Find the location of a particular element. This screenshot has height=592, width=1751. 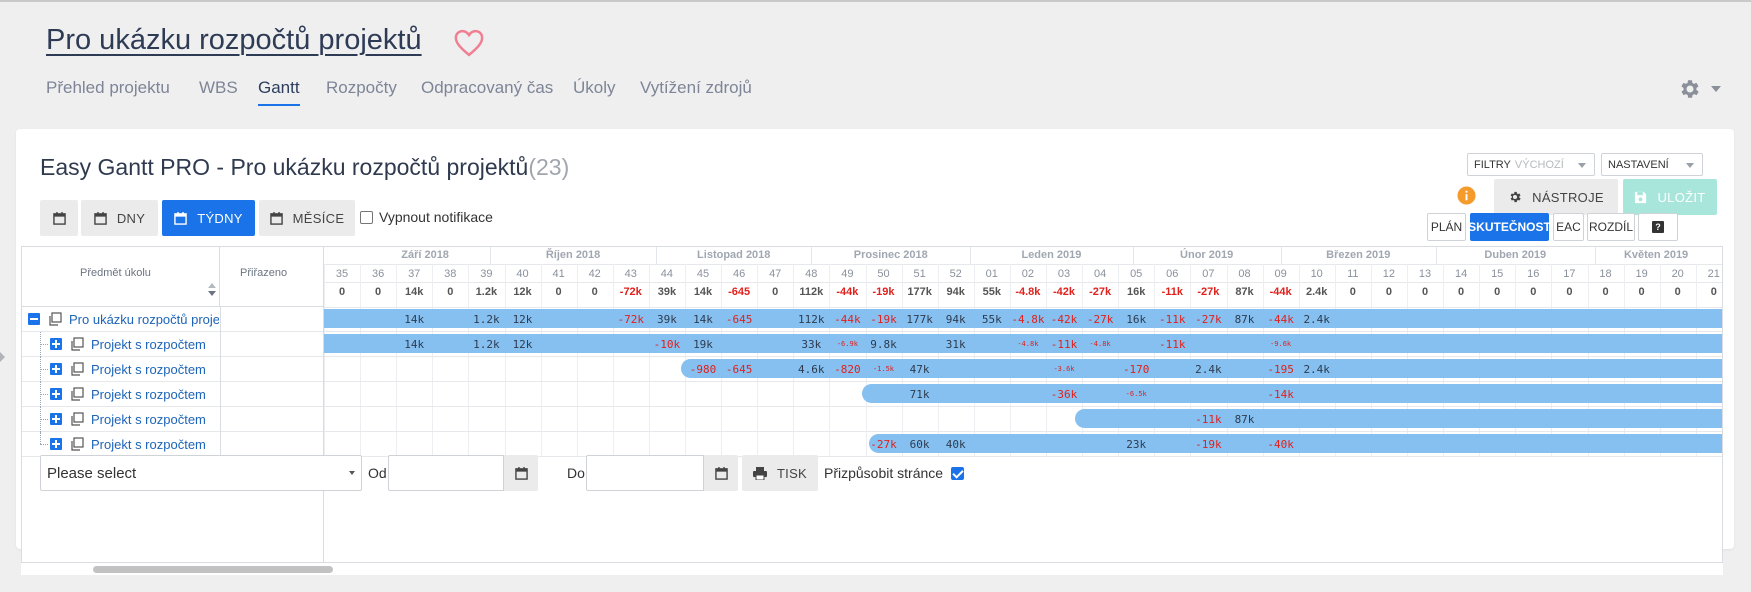

task-name-link: Pro ukázku rozpočtů projektů is located at coordinates (144, 319).